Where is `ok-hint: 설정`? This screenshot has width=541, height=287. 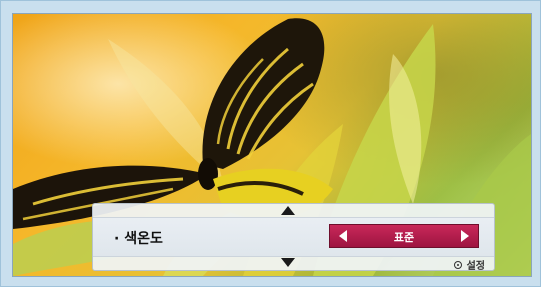 ok-hint: 설정 is located at coordinates (469, 264).